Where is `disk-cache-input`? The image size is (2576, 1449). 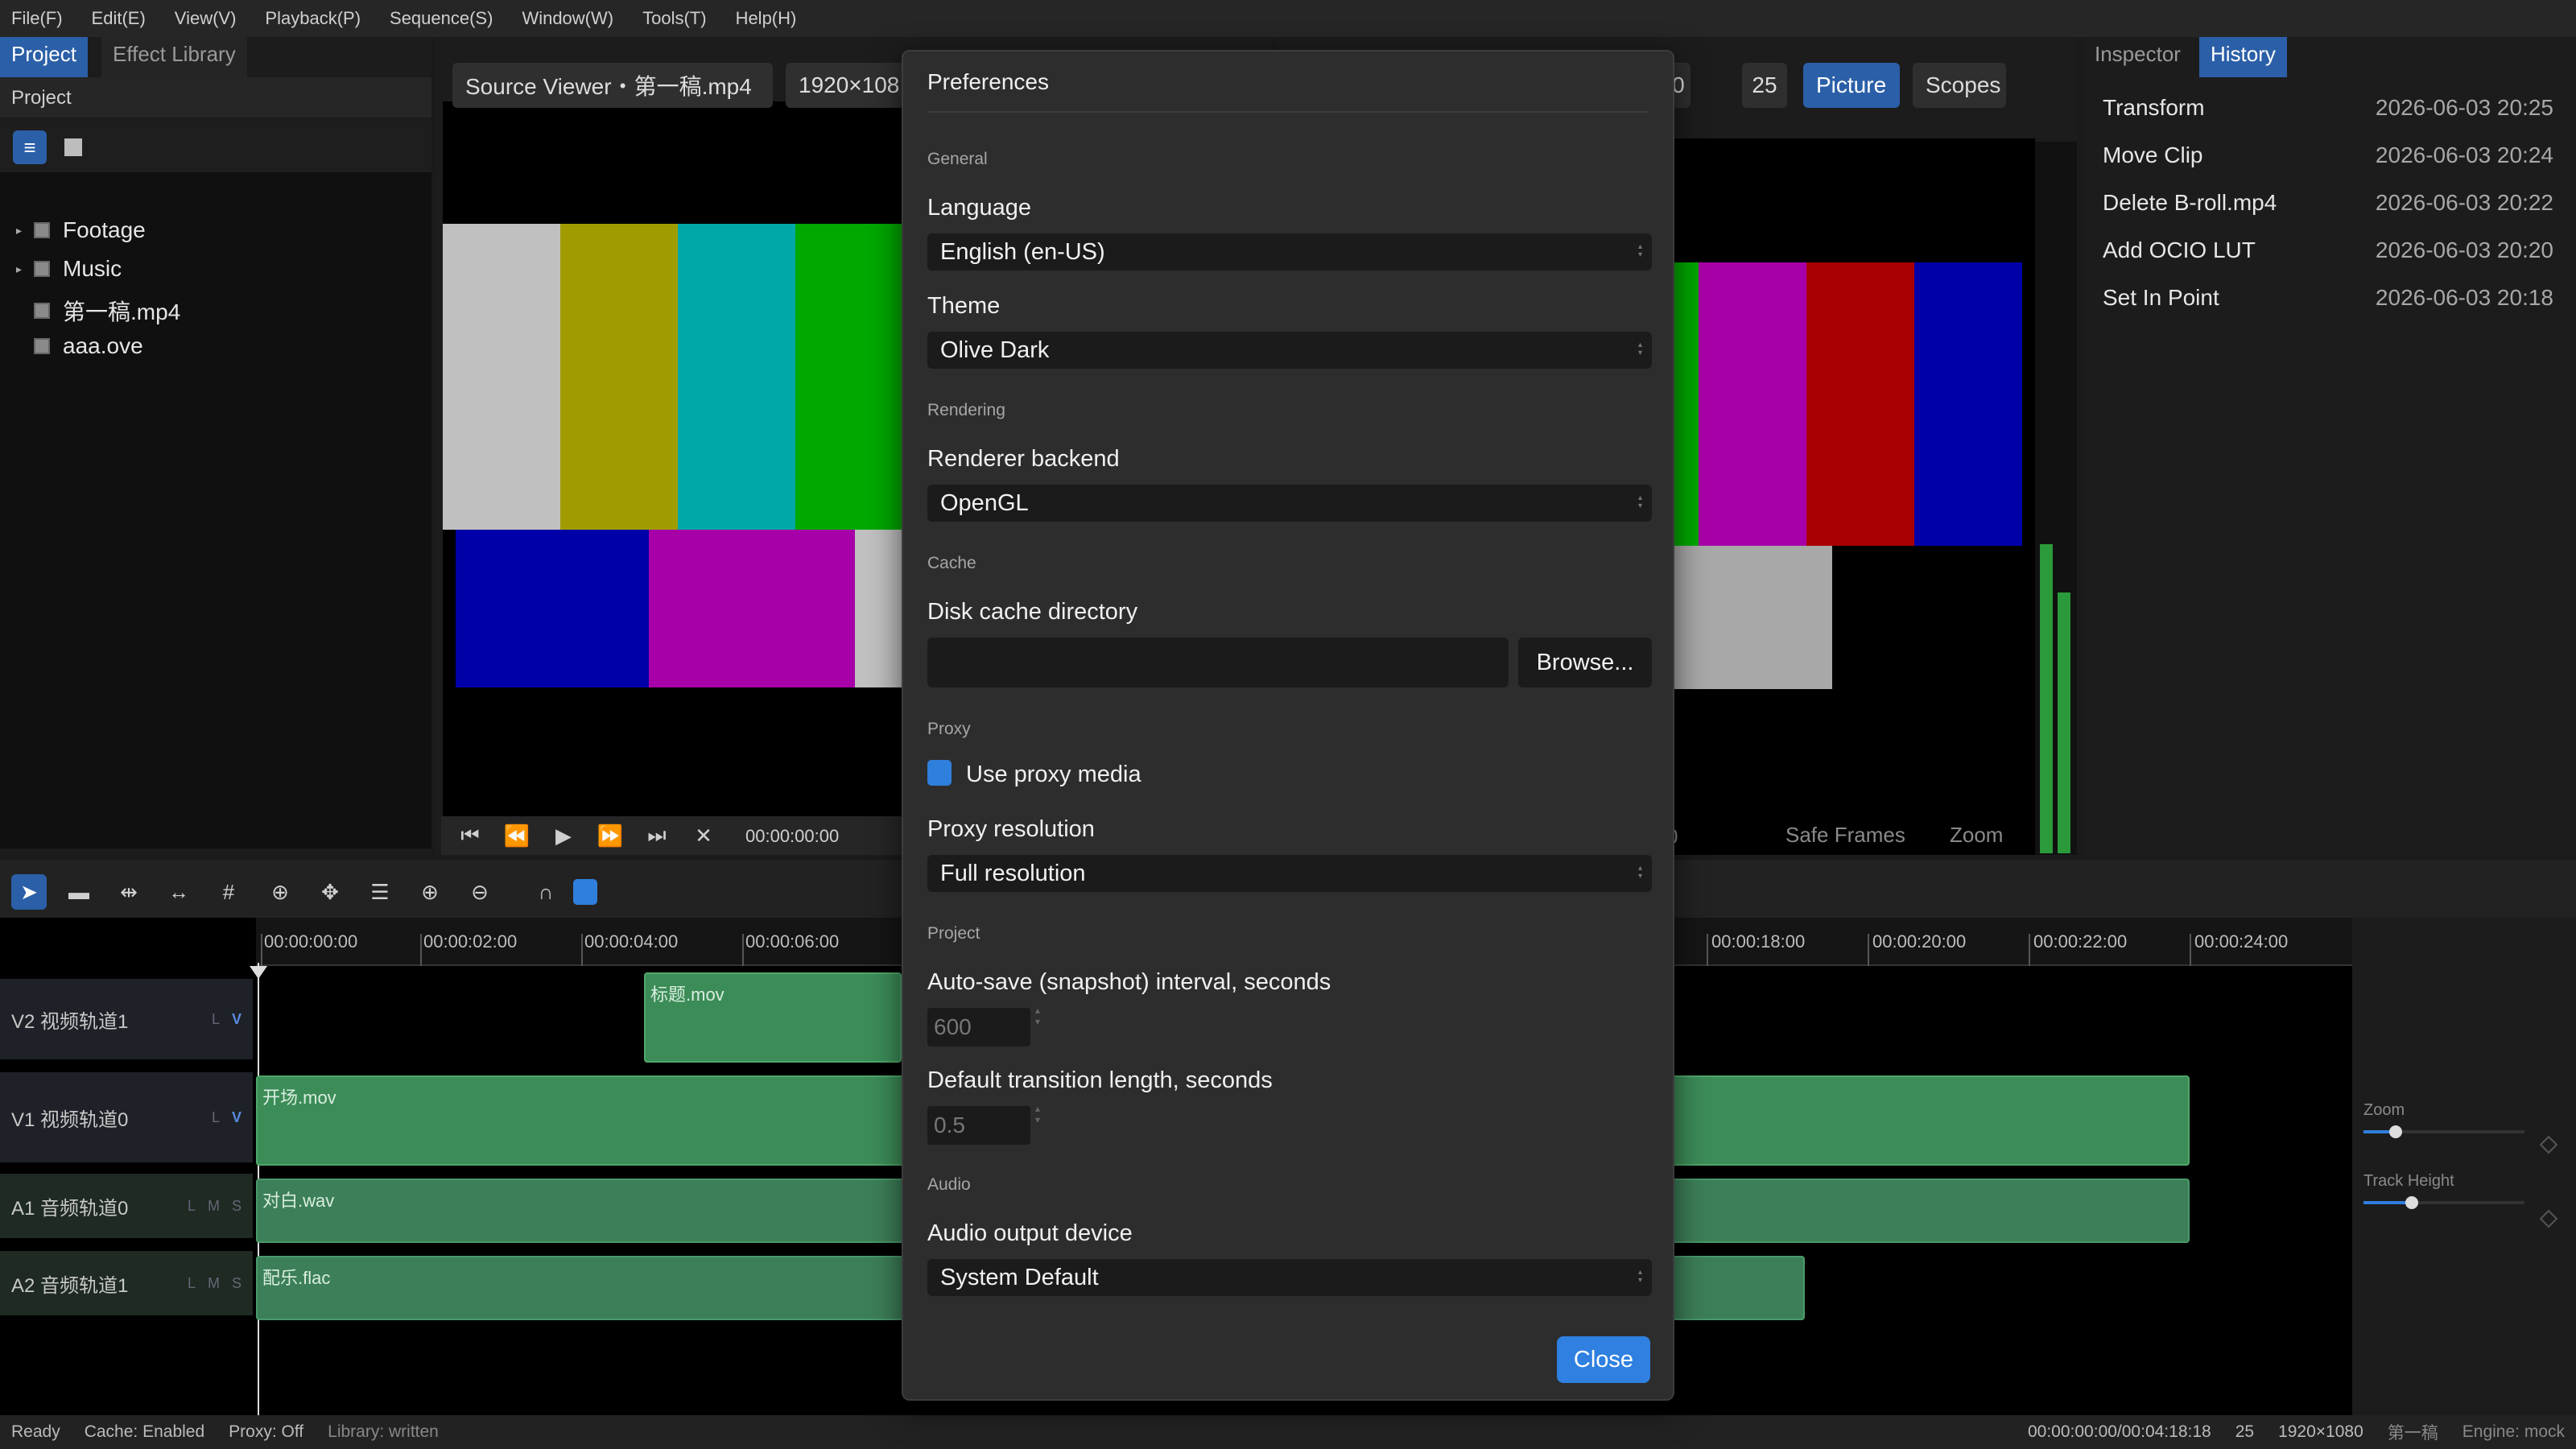 disk-cache-input is located at coordinates (1218, 662).